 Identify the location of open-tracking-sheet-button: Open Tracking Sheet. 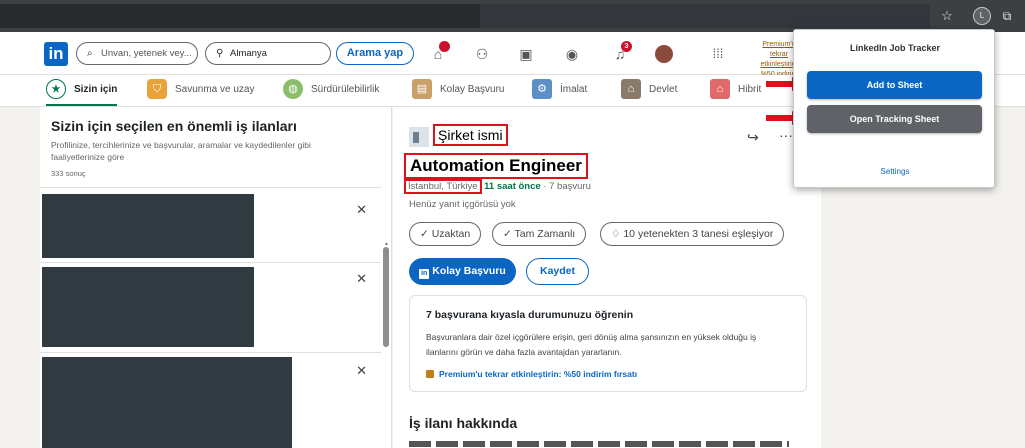
(894, 119).